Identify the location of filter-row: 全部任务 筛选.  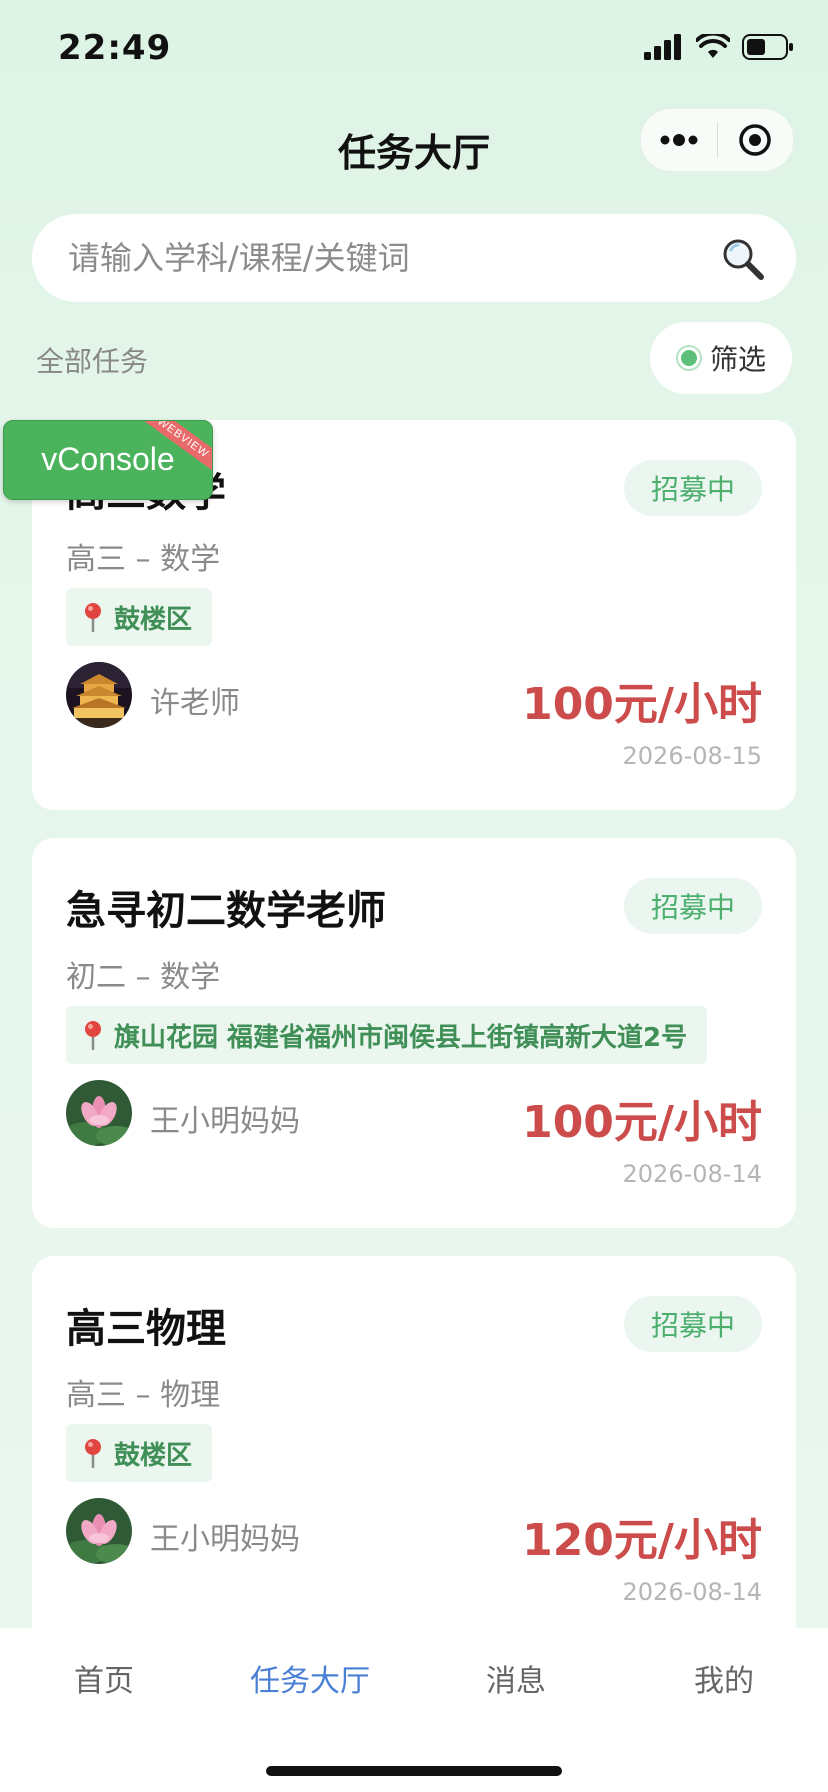
(414, 358).